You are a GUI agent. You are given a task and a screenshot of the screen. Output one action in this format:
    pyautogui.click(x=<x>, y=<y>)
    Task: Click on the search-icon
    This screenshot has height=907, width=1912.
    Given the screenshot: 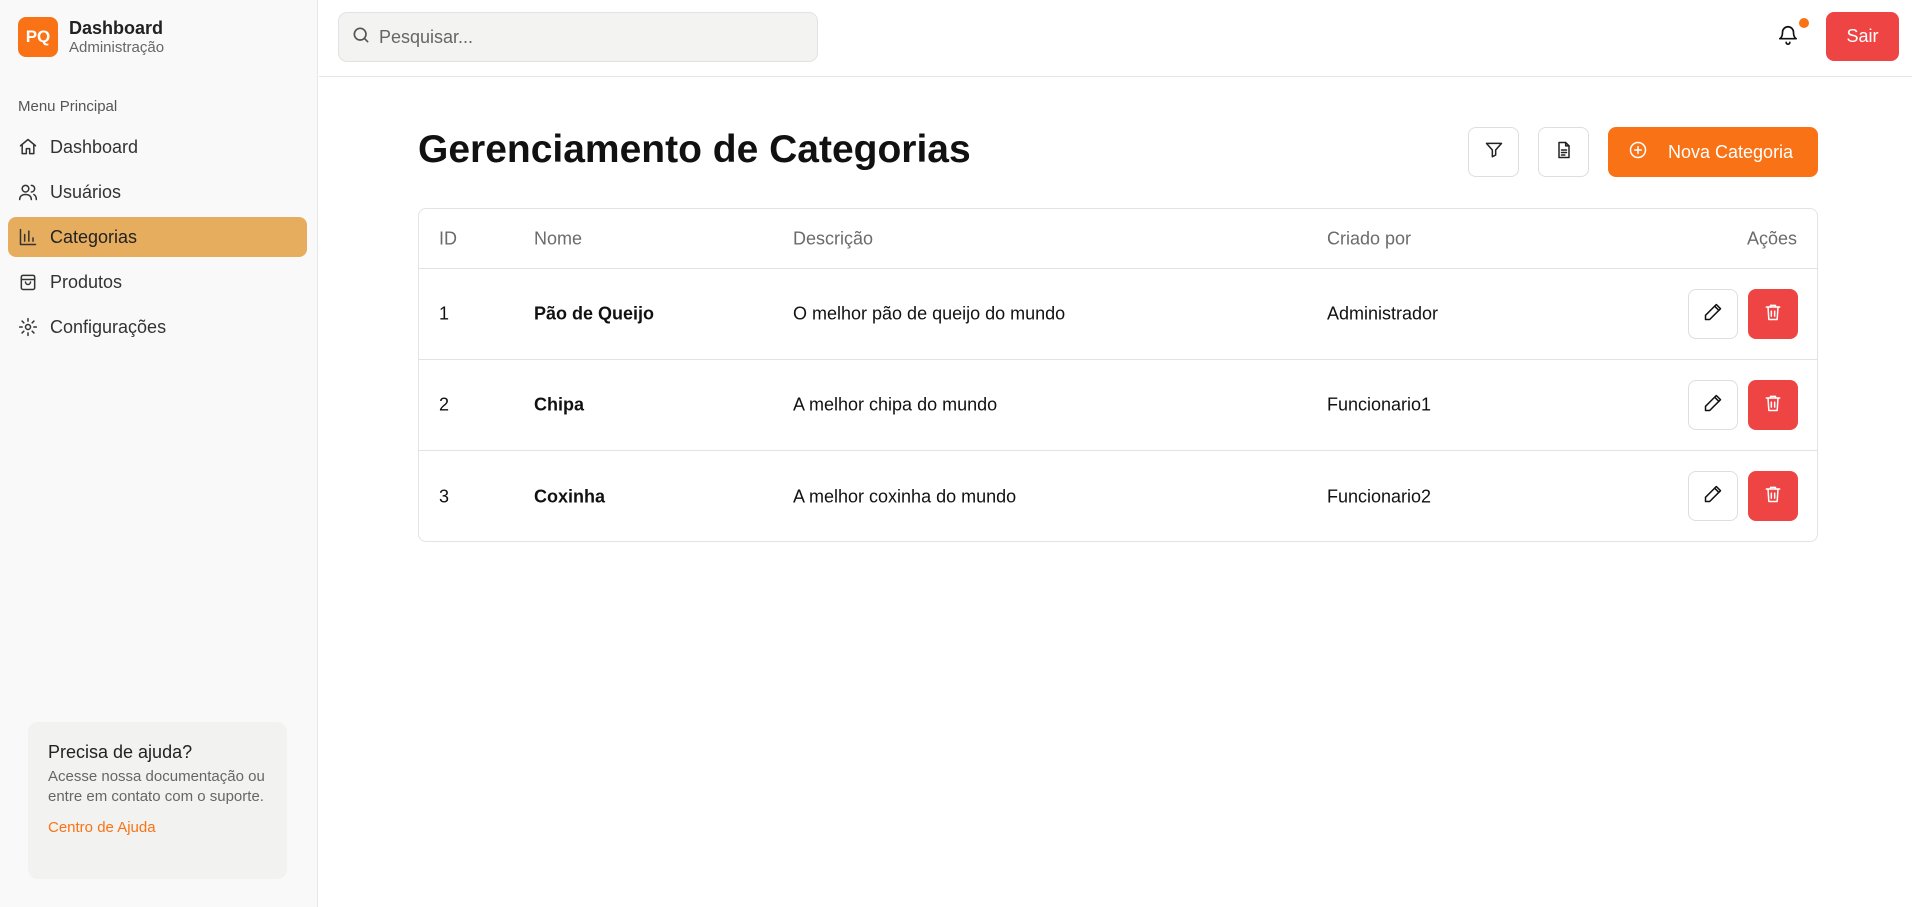 What is the action you would take?
    pyautogui.click(x=361, y=37)
    